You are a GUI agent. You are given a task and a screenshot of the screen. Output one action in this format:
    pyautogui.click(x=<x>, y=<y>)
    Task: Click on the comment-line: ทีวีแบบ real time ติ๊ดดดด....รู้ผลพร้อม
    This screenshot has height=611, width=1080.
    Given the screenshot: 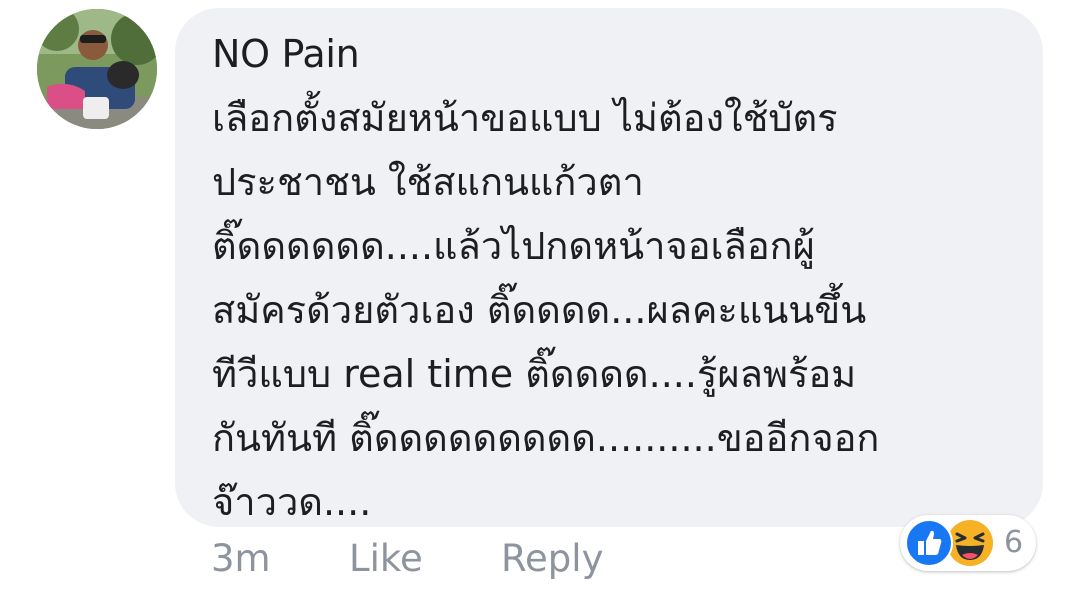 What is the action you would take?
    pyautogui.click(x=534, y=374)
    